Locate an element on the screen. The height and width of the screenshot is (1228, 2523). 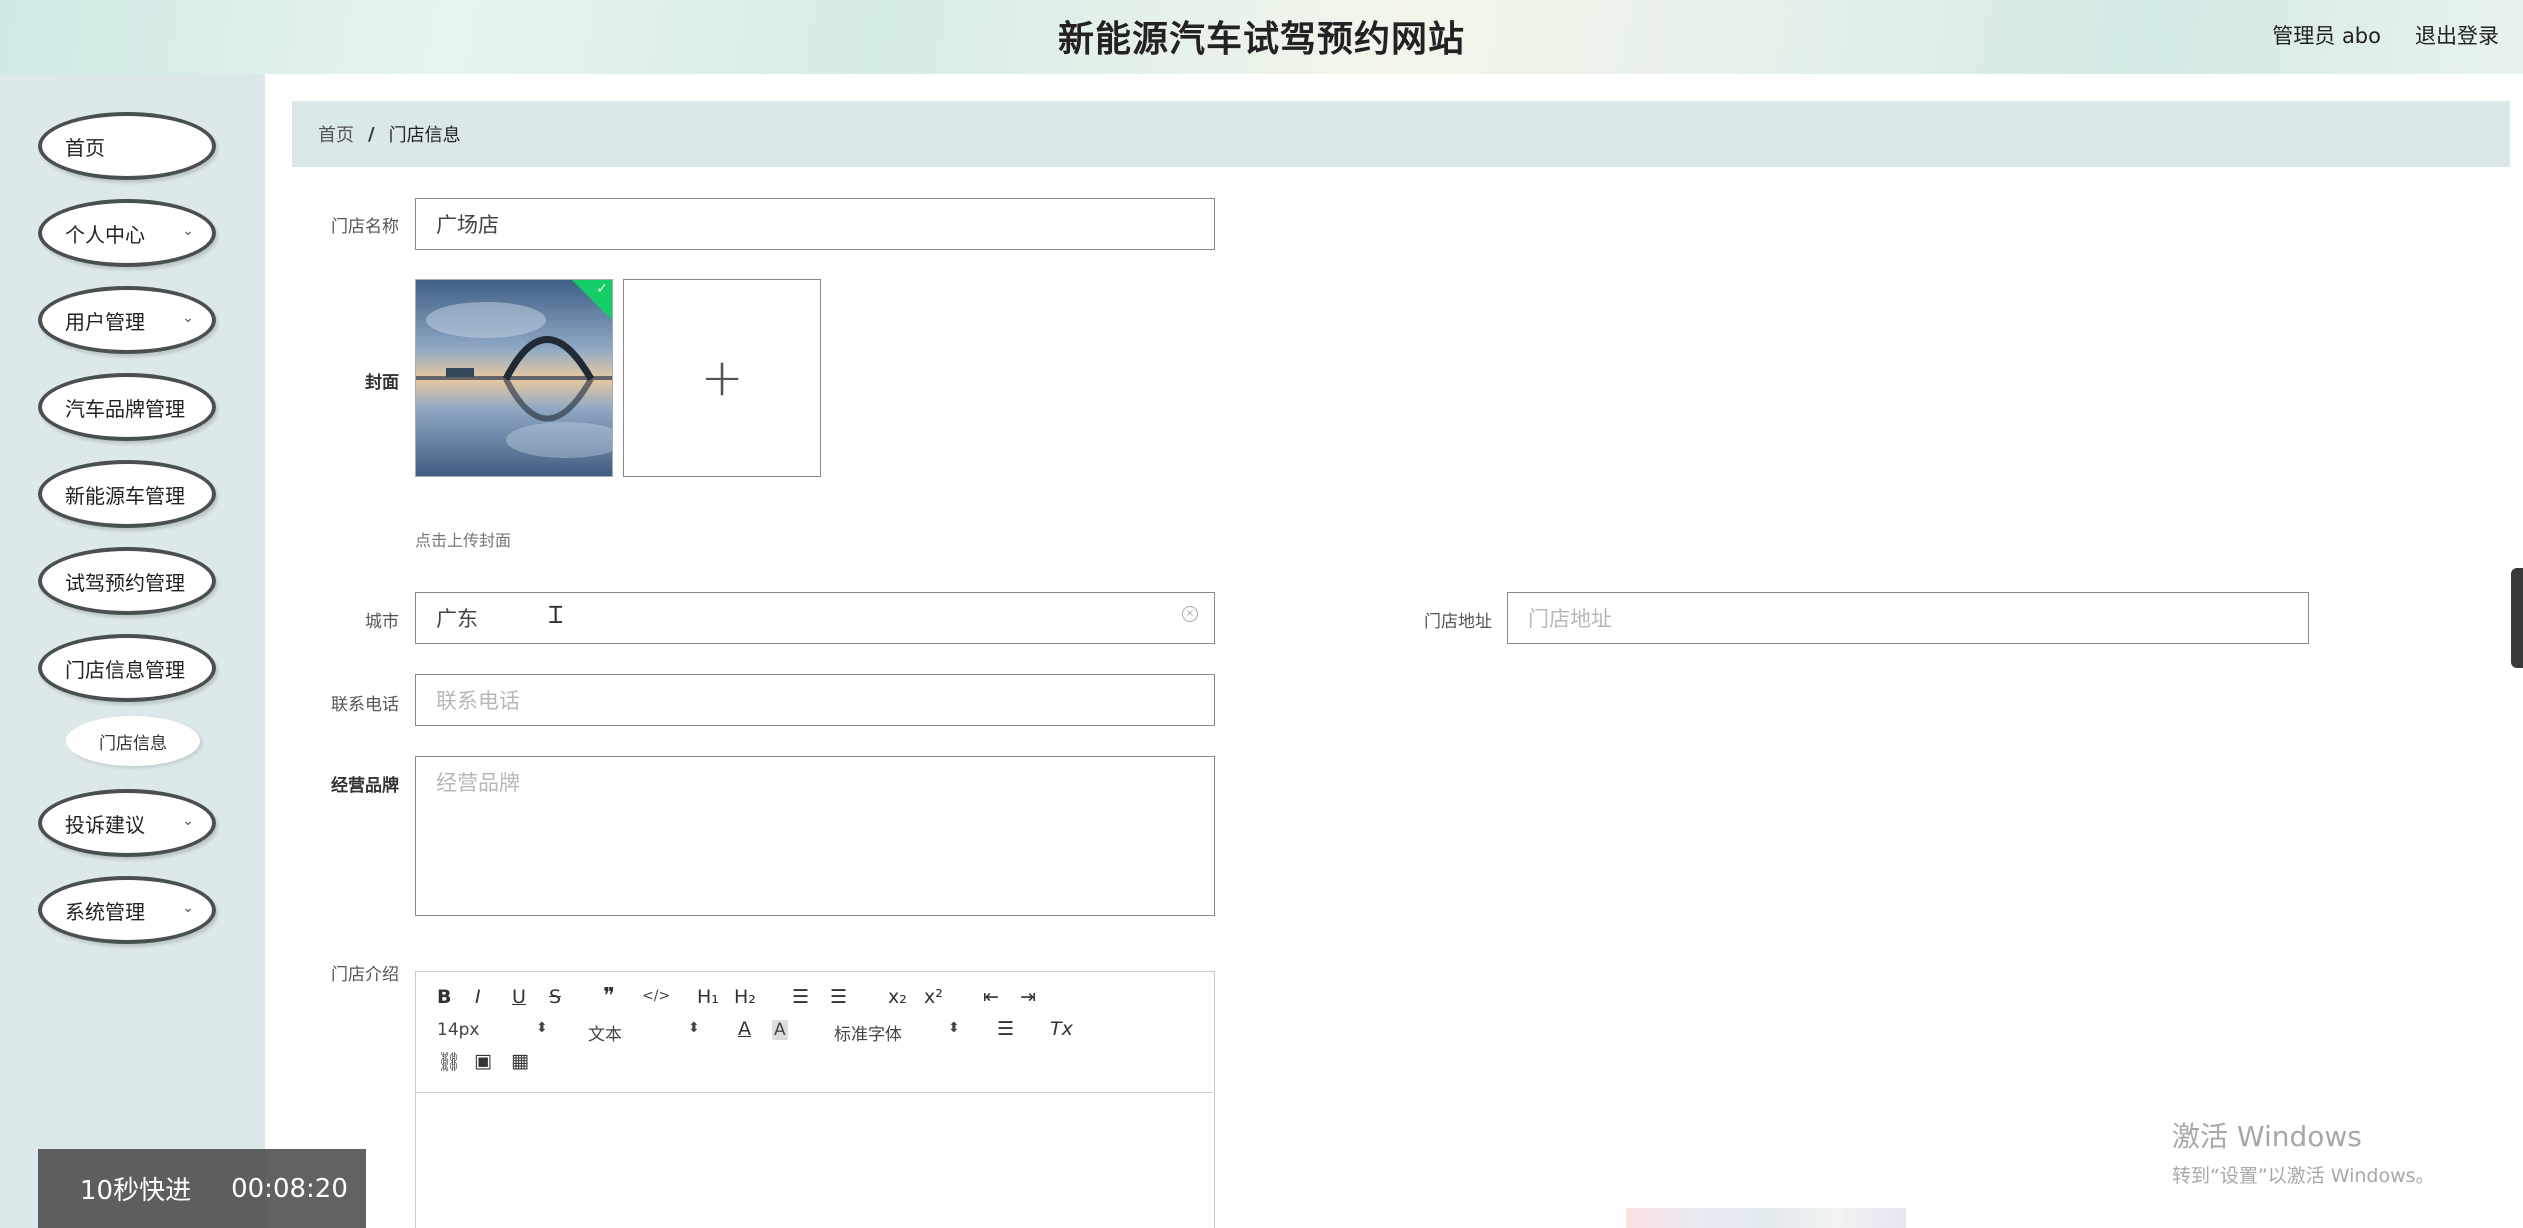
sidebar-item-ev-management: 新能源车管理 is located at coordinates (127, 494).